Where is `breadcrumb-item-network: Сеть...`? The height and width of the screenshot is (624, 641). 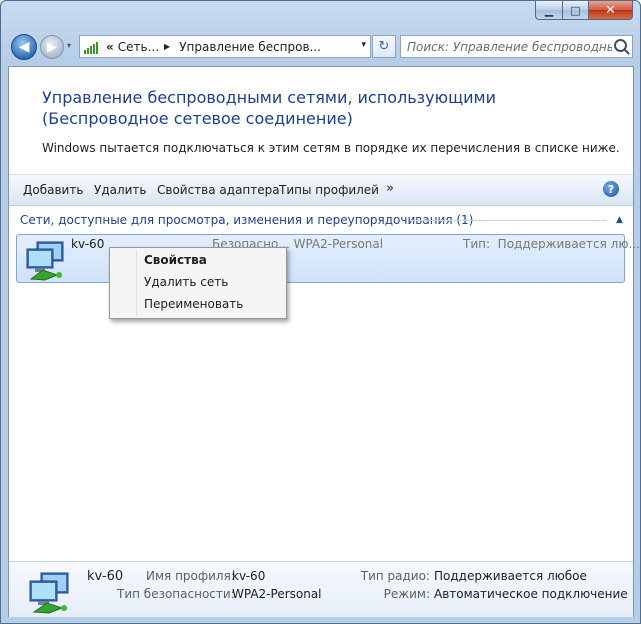 breadcrumb-item-network: Сеть... is located at coordinates (138, 47).